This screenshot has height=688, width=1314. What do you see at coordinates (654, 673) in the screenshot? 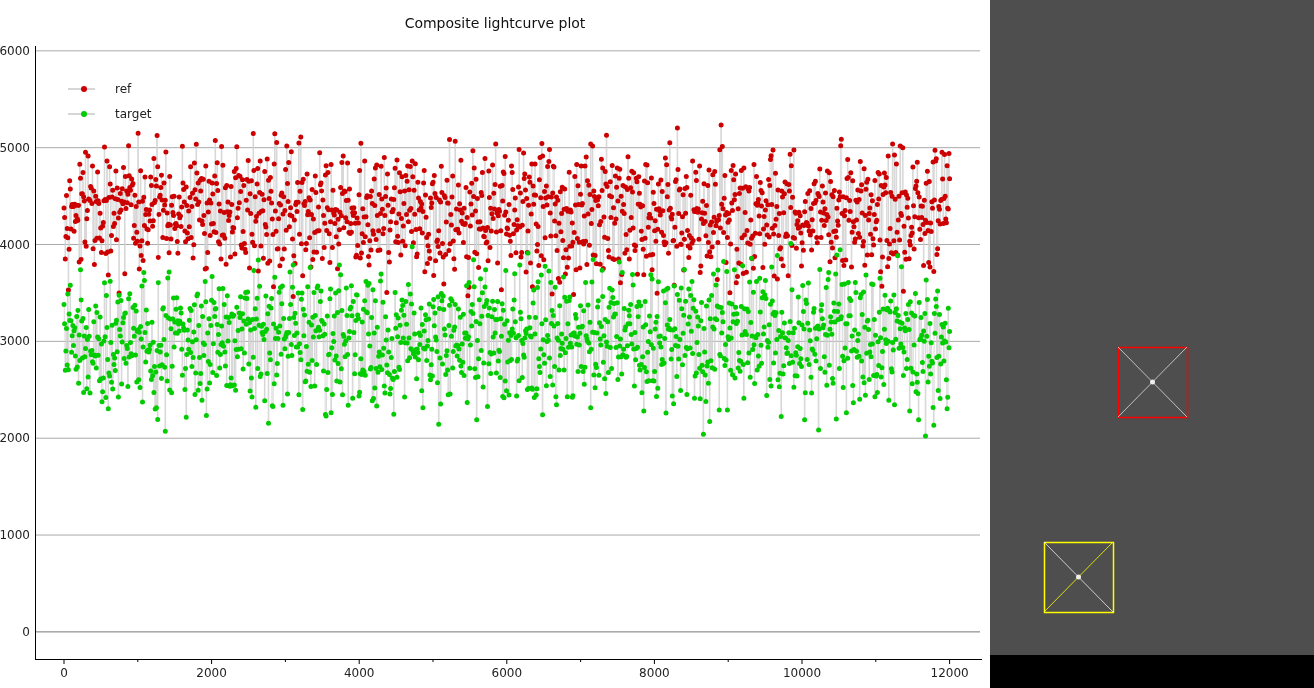
I see `x-tick-label: 8000` at bounding box center [654, 673].